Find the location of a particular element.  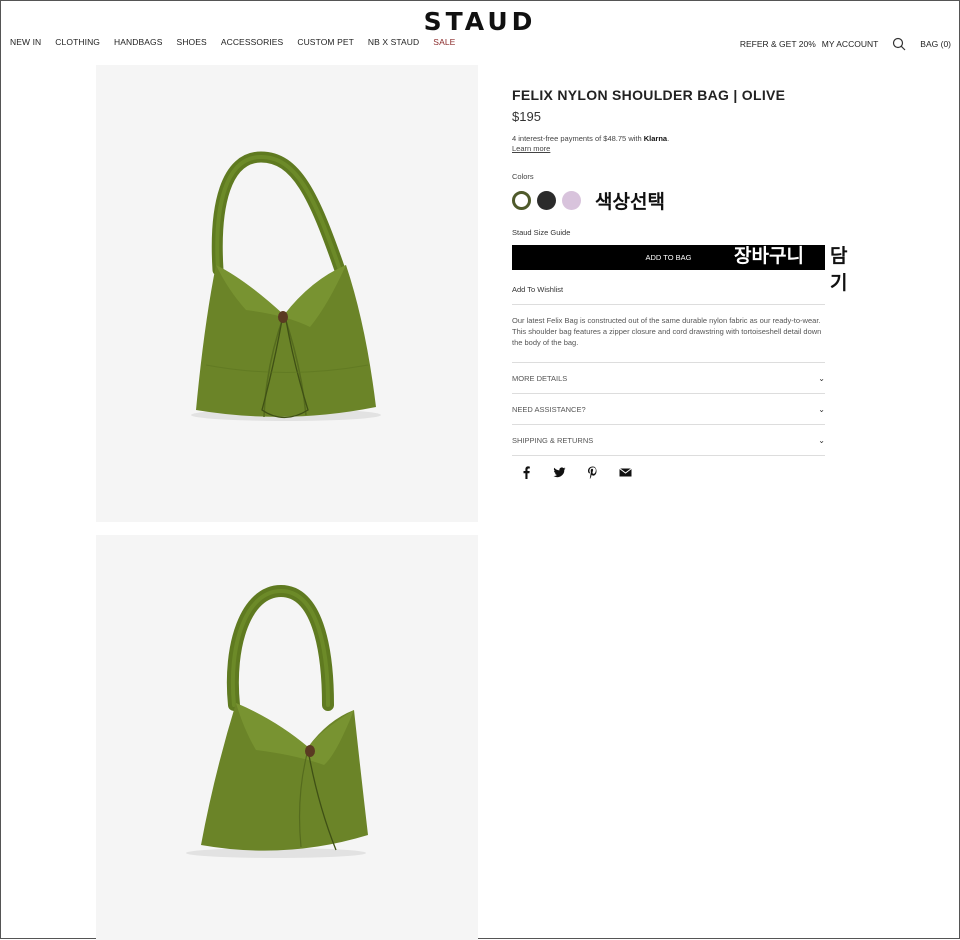

learn-more-link: Learn more is located at coordinates (531, 148).